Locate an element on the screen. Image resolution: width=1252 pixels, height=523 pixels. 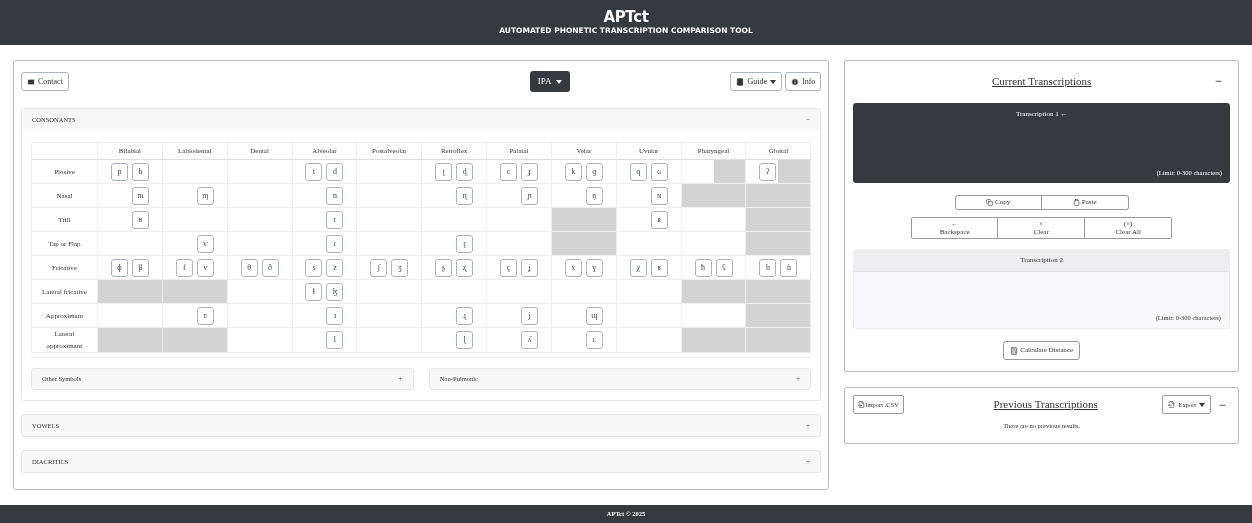
symbol-key: v is located at coordinates (205, 267).